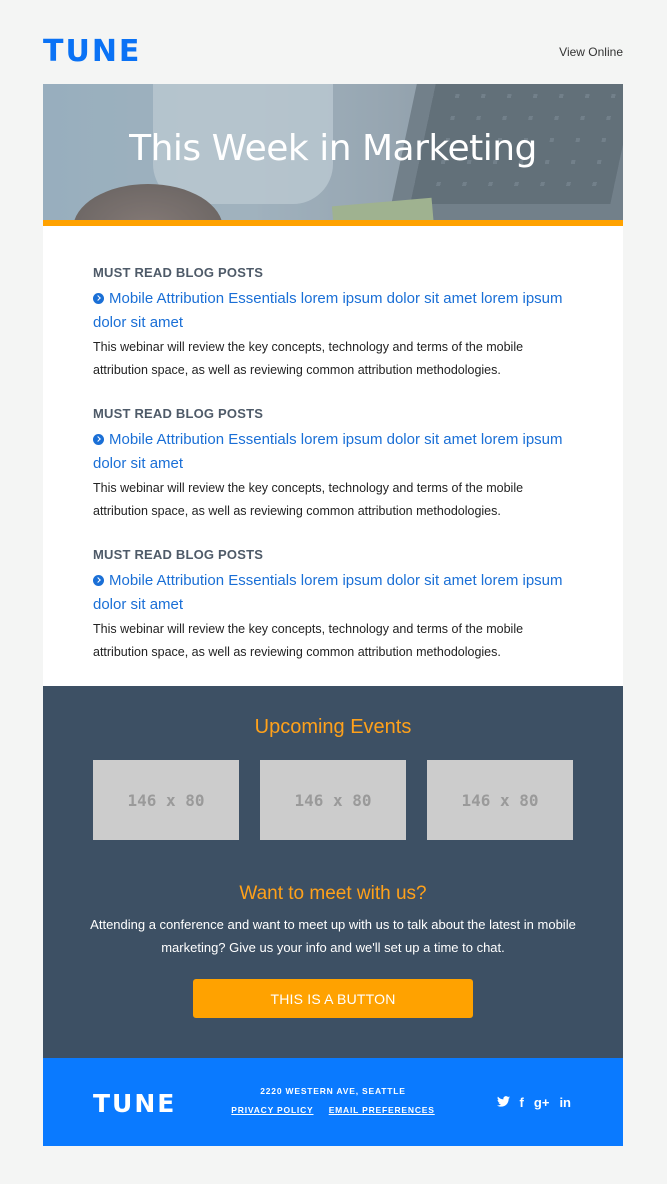 This screenshot has width=667, height=1184. I want to click on privacy-policy-link: PRIVACY POLICY, so click(272, 1110).